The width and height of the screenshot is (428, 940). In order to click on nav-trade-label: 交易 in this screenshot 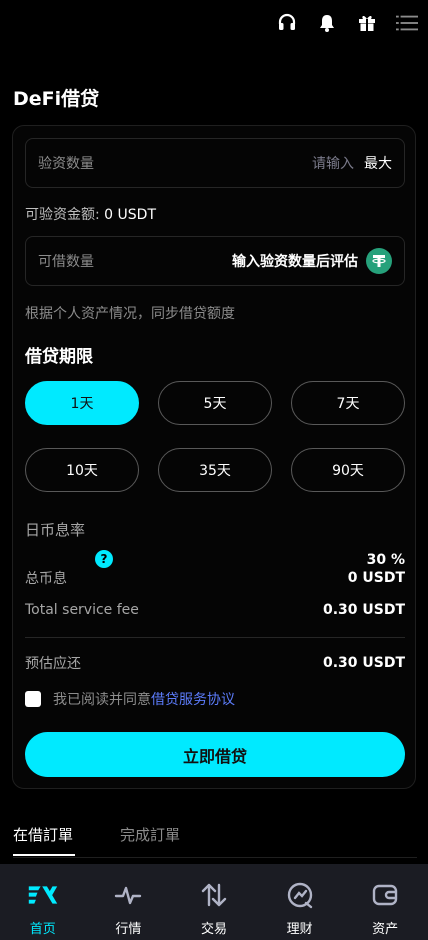, I will do `click(213, 929)`.